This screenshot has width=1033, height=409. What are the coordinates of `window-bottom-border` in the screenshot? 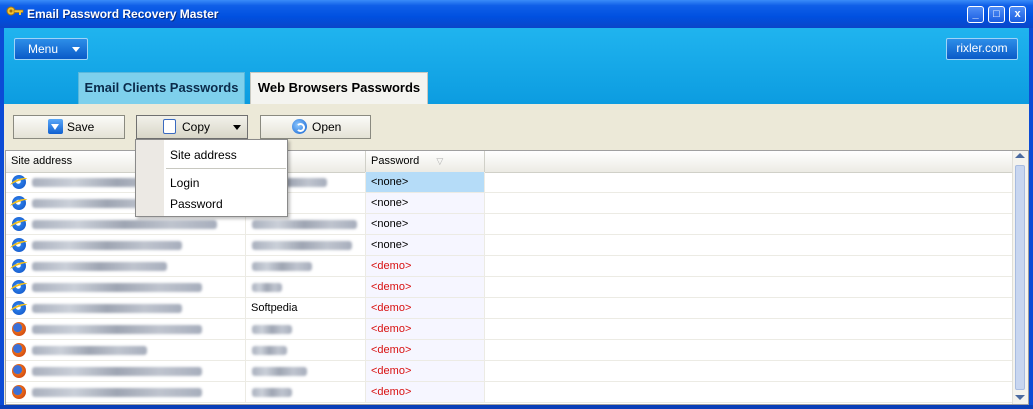 It's located at (516, 407).